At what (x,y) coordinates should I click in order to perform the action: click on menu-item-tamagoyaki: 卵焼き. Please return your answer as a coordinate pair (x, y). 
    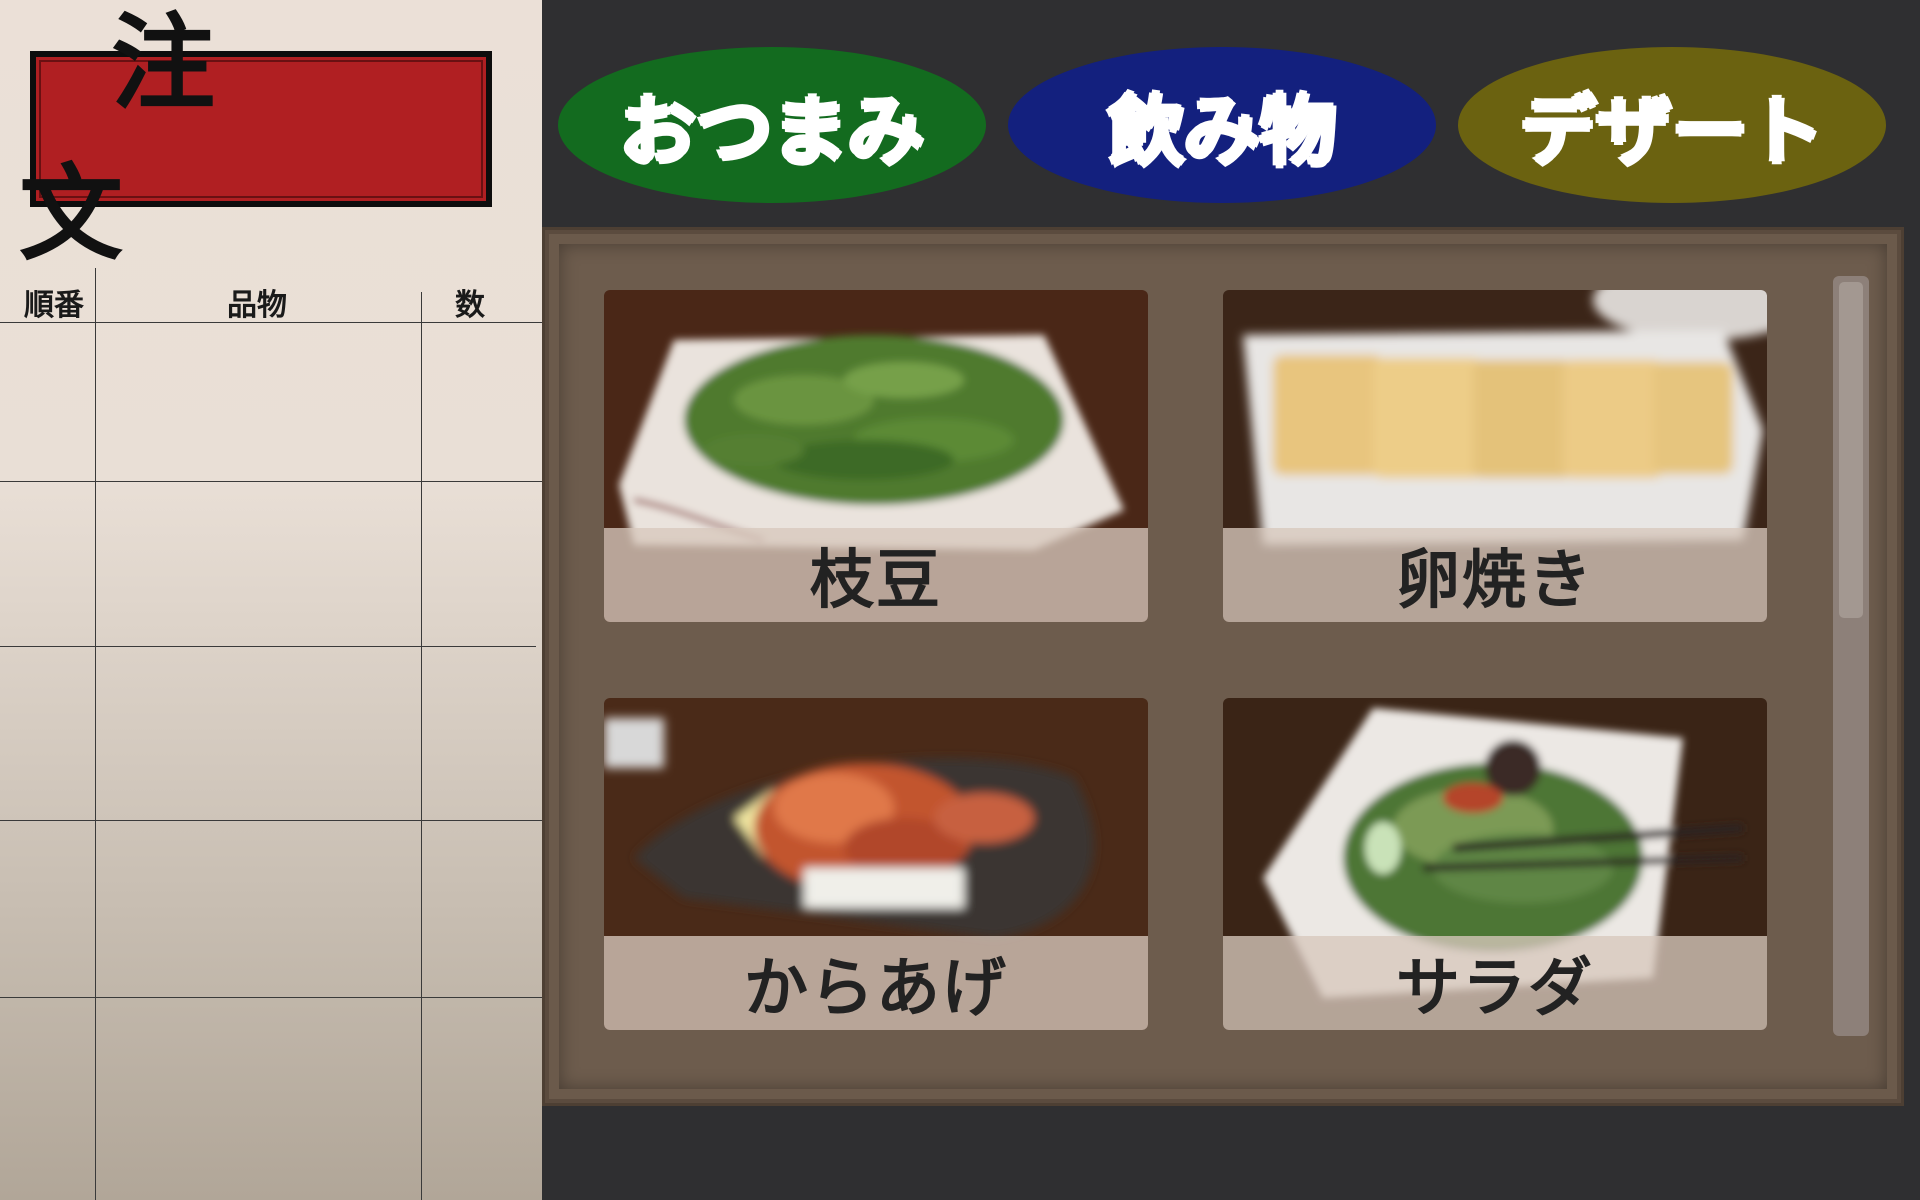
    Looking at the image, I should click on (1495, 456).